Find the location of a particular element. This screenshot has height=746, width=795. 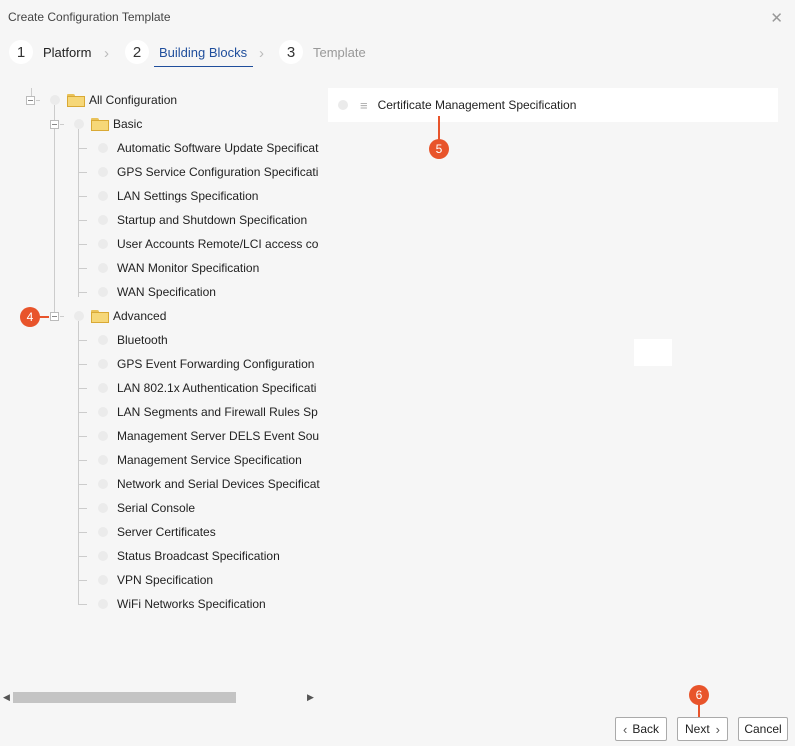

tree-item: Serial Console is located at coordinates (146, 508).